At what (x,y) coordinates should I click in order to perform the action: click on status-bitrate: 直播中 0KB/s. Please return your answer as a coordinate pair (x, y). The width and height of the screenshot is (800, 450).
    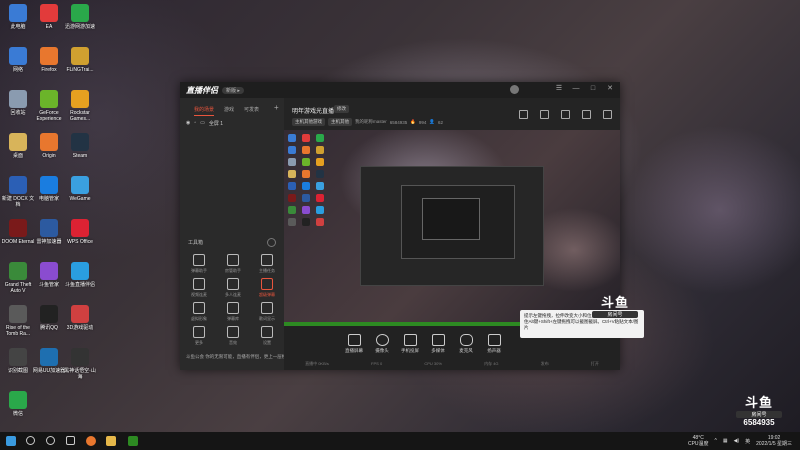
    Looking at the image, I should click on (317, 363).